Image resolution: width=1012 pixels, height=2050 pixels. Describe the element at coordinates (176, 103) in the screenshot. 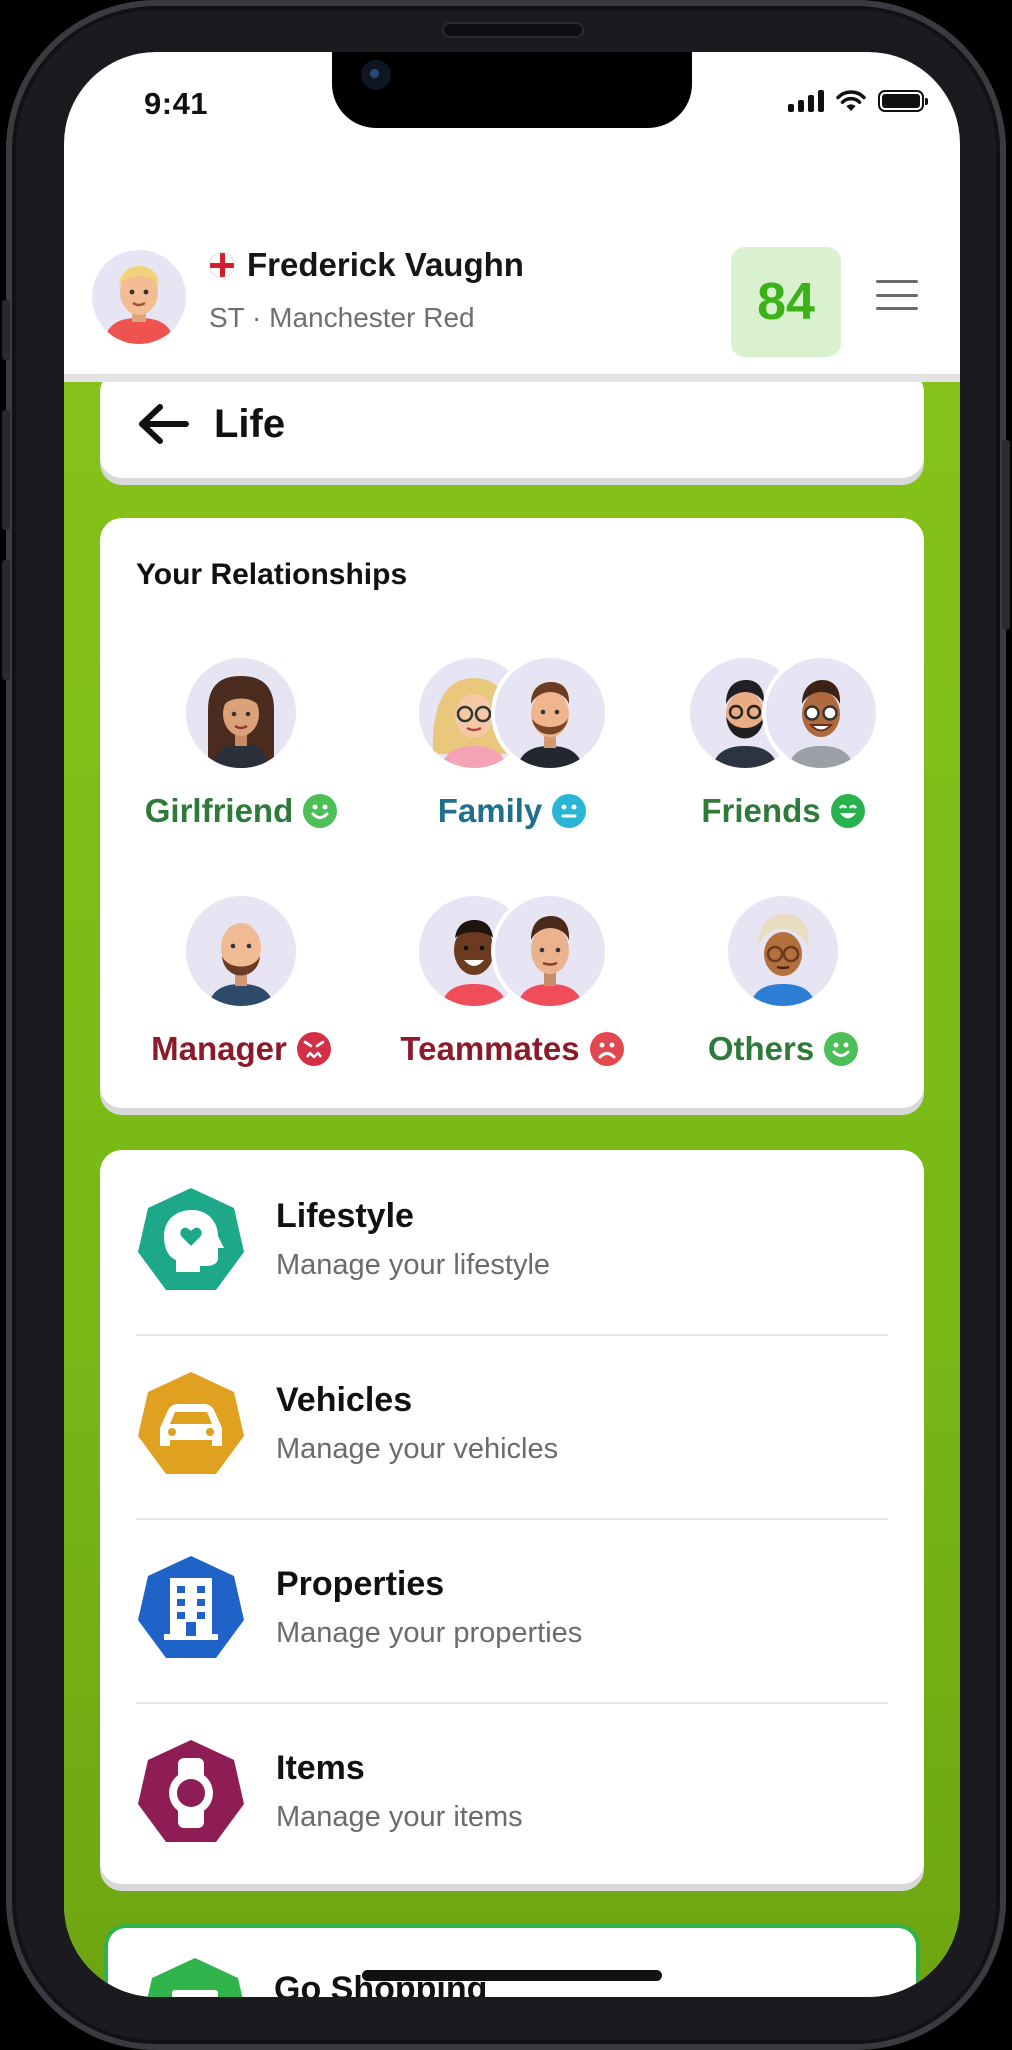

I see `status-time: 9:41` at that location.